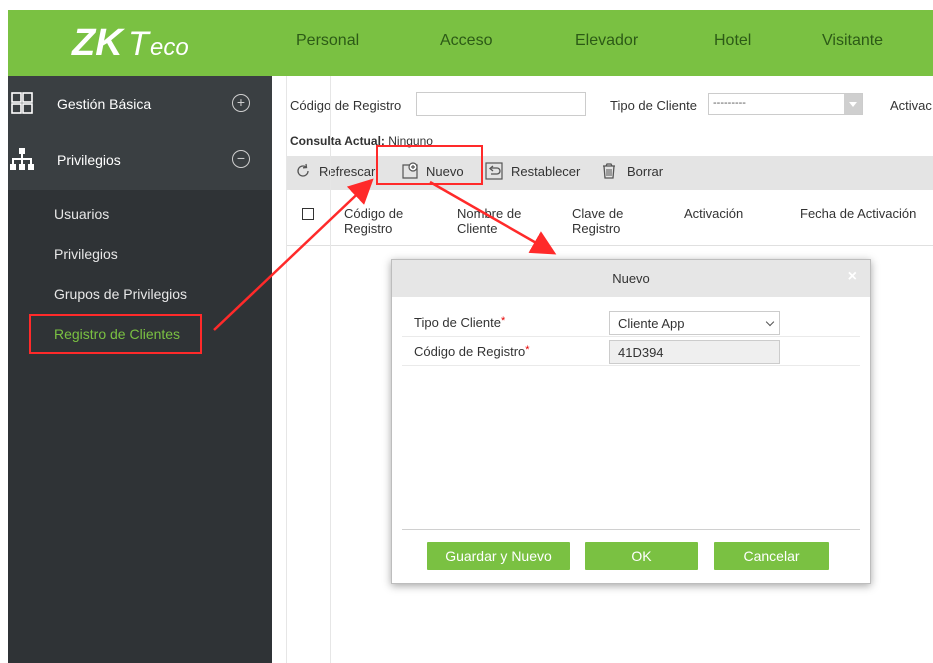  I want to click on column-header-activacion: Activación, so click(713, 213).